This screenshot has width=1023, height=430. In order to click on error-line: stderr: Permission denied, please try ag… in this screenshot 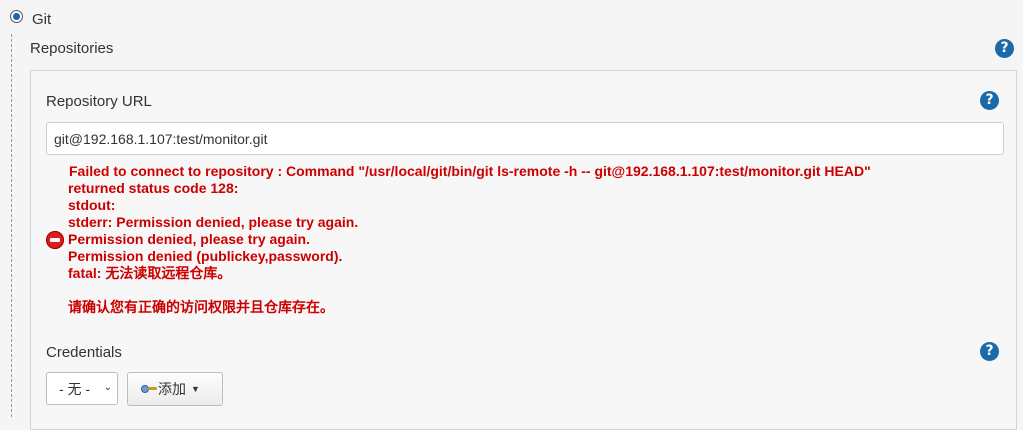, I will do `click(213, 222)`.